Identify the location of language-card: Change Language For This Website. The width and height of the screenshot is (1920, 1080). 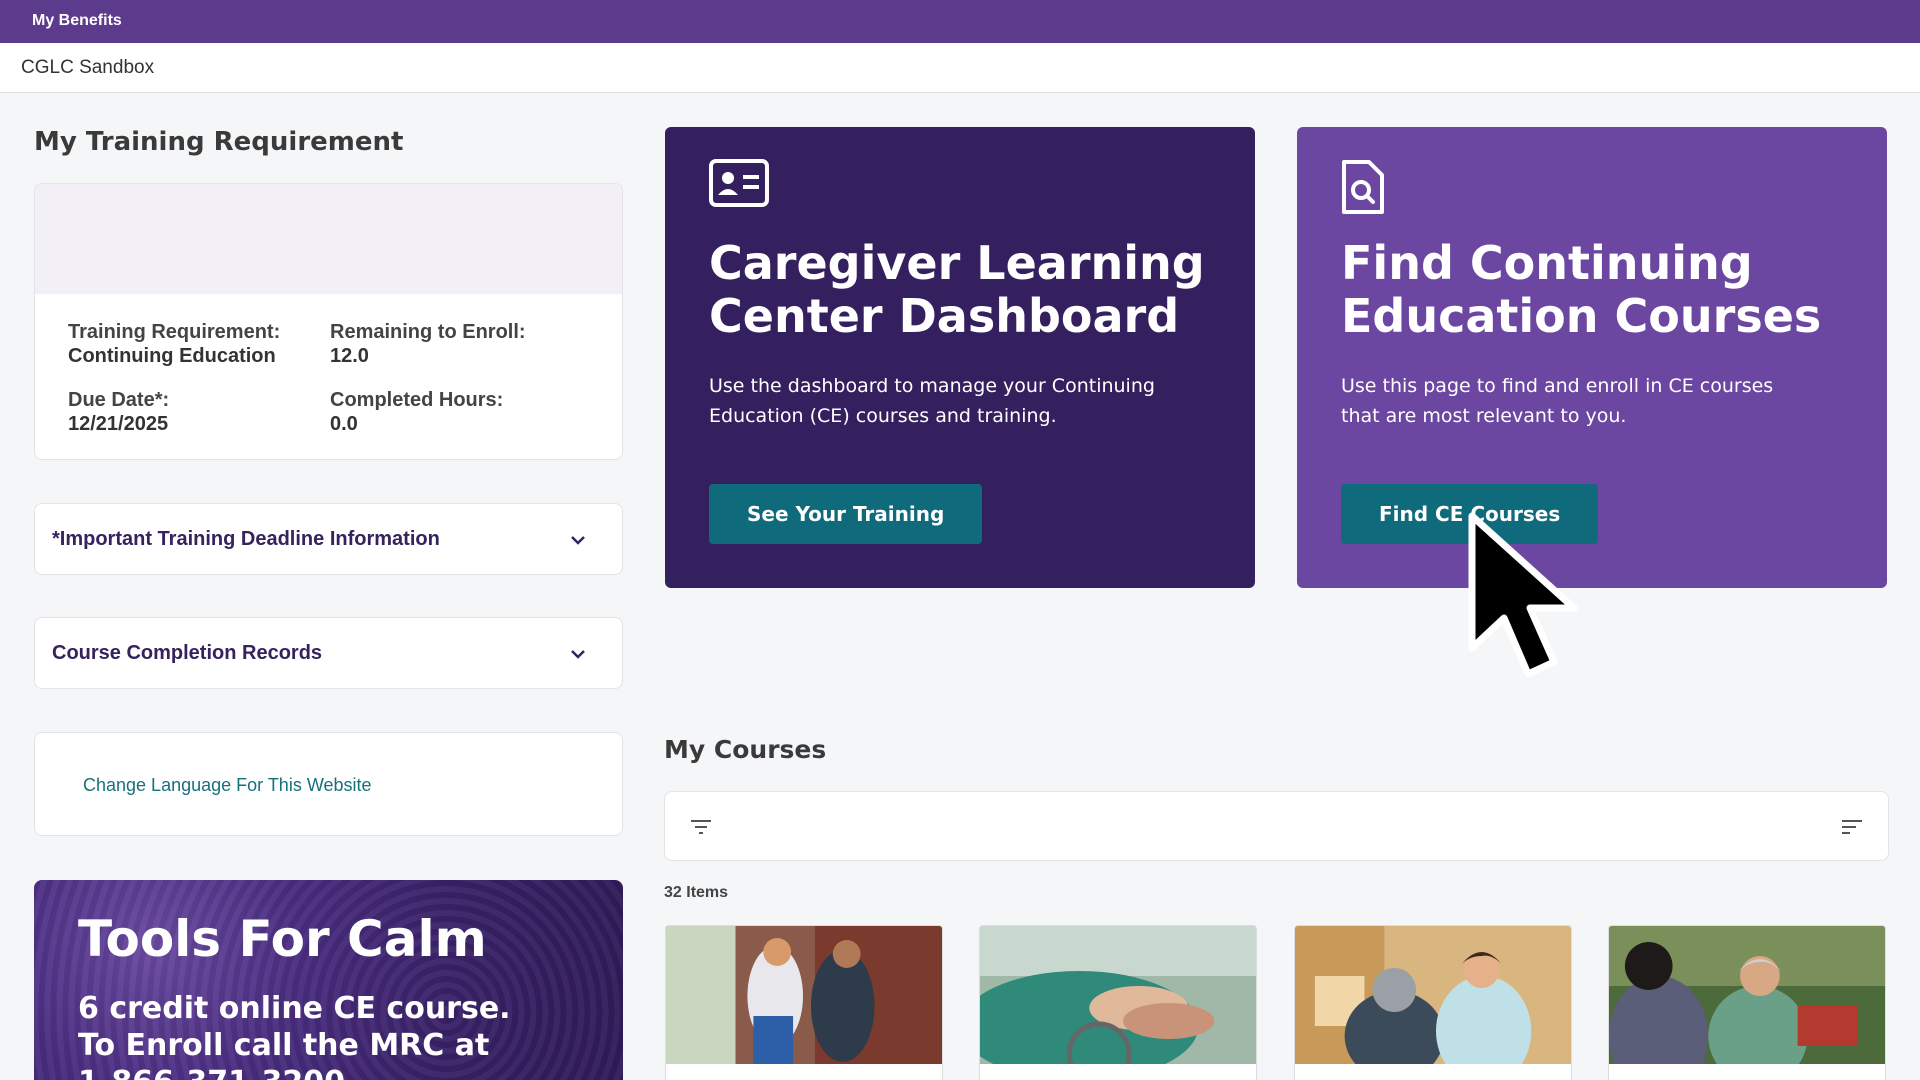
(328, 784).